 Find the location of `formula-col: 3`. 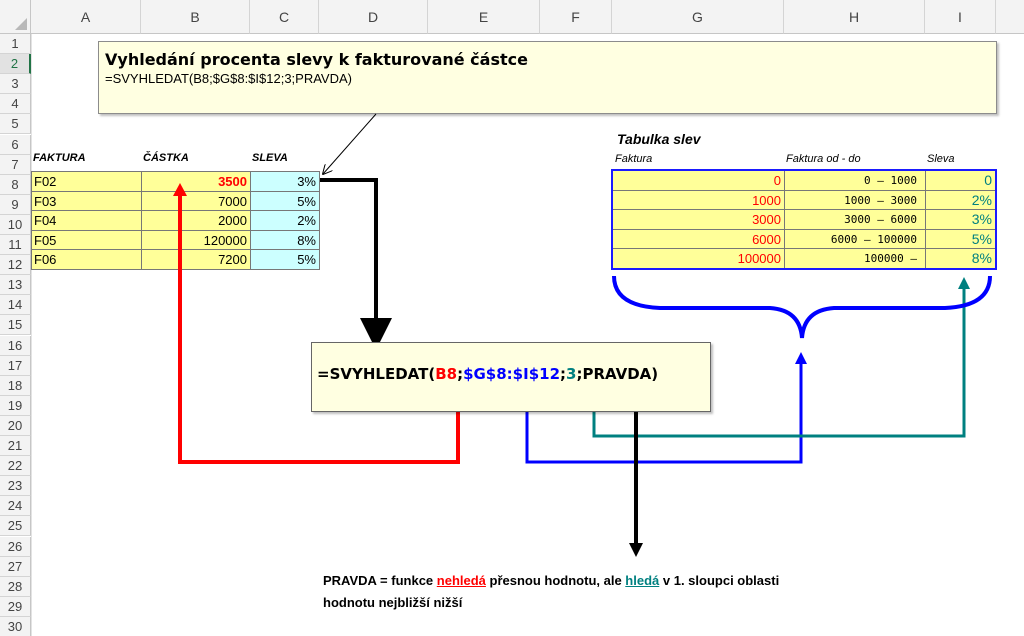

formula-col: 3 is located at coordinates (571, 374).